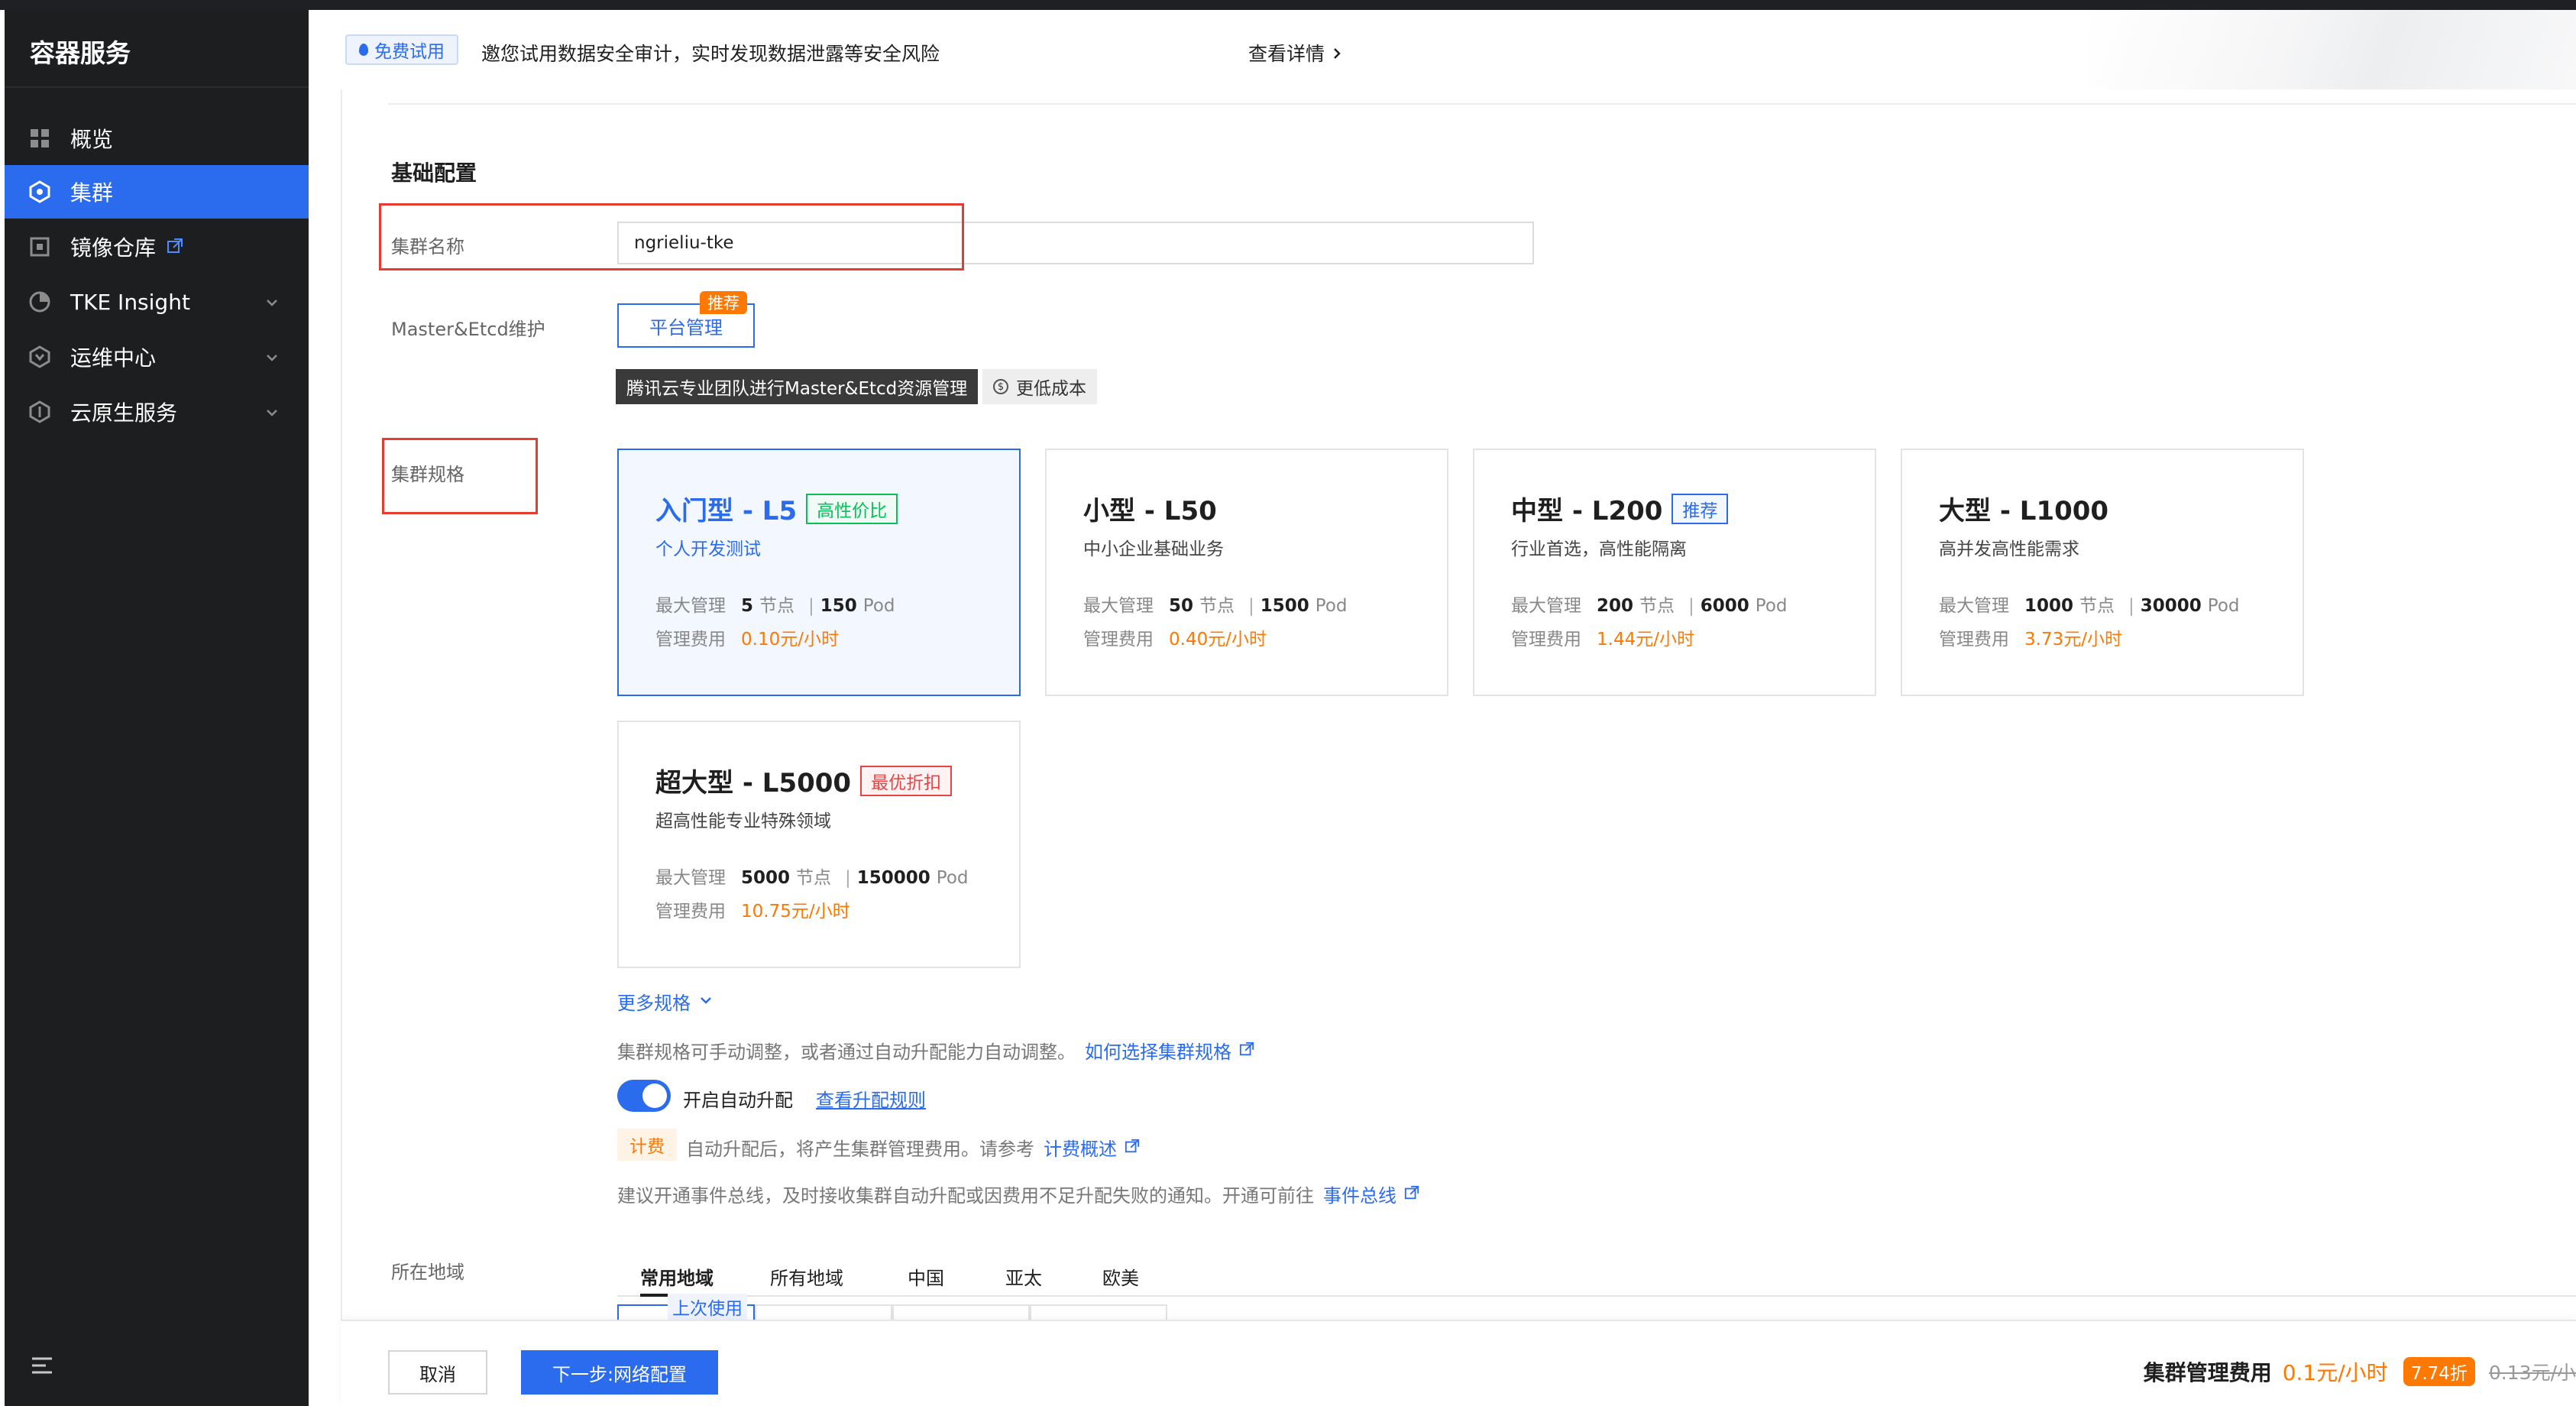  Describe the element at coordinates (2335, 1372) in the screenshot. I see `fee-summary-price: 0.1元/小时` at that location.